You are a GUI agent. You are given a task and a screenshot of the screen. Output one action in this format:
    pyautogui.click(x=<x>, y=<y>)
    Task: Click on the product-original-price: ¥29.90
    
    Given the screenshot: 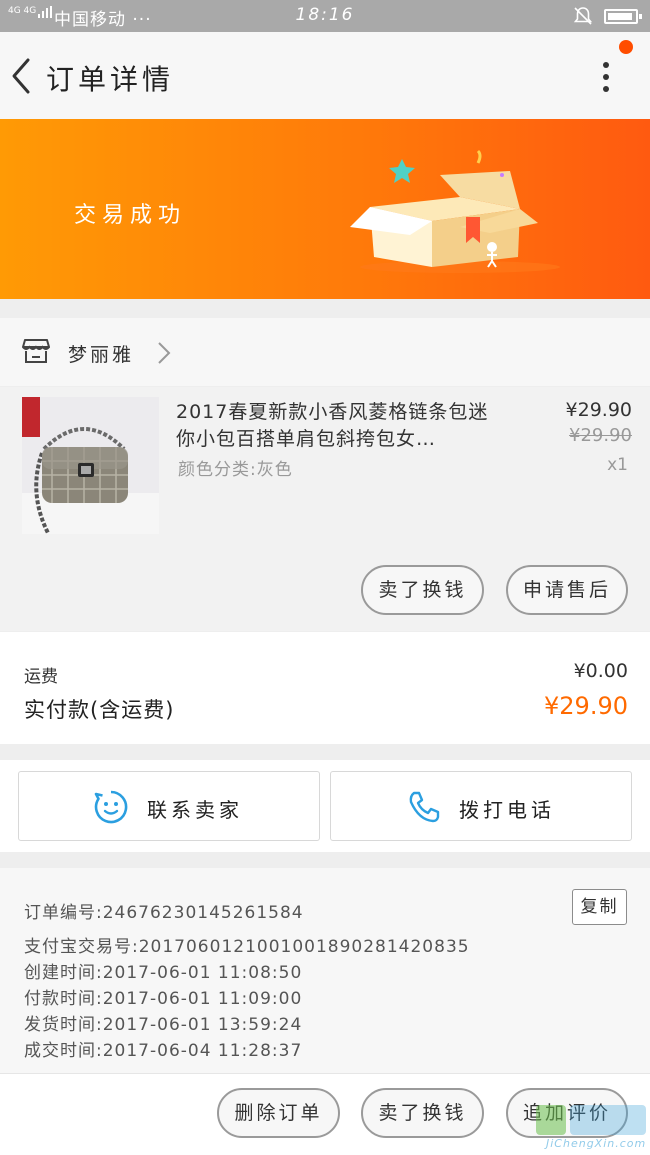 What is the action you would take?
    pyautogui.click(x=600, y=435)
    